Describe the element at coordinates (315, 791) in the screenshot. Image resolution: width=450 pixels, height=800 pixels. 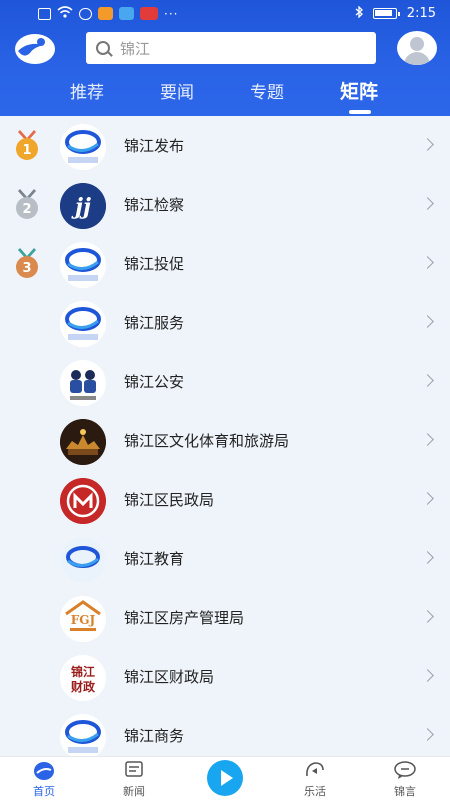
I see `nav-lehuo-label: 乐活` at that location.